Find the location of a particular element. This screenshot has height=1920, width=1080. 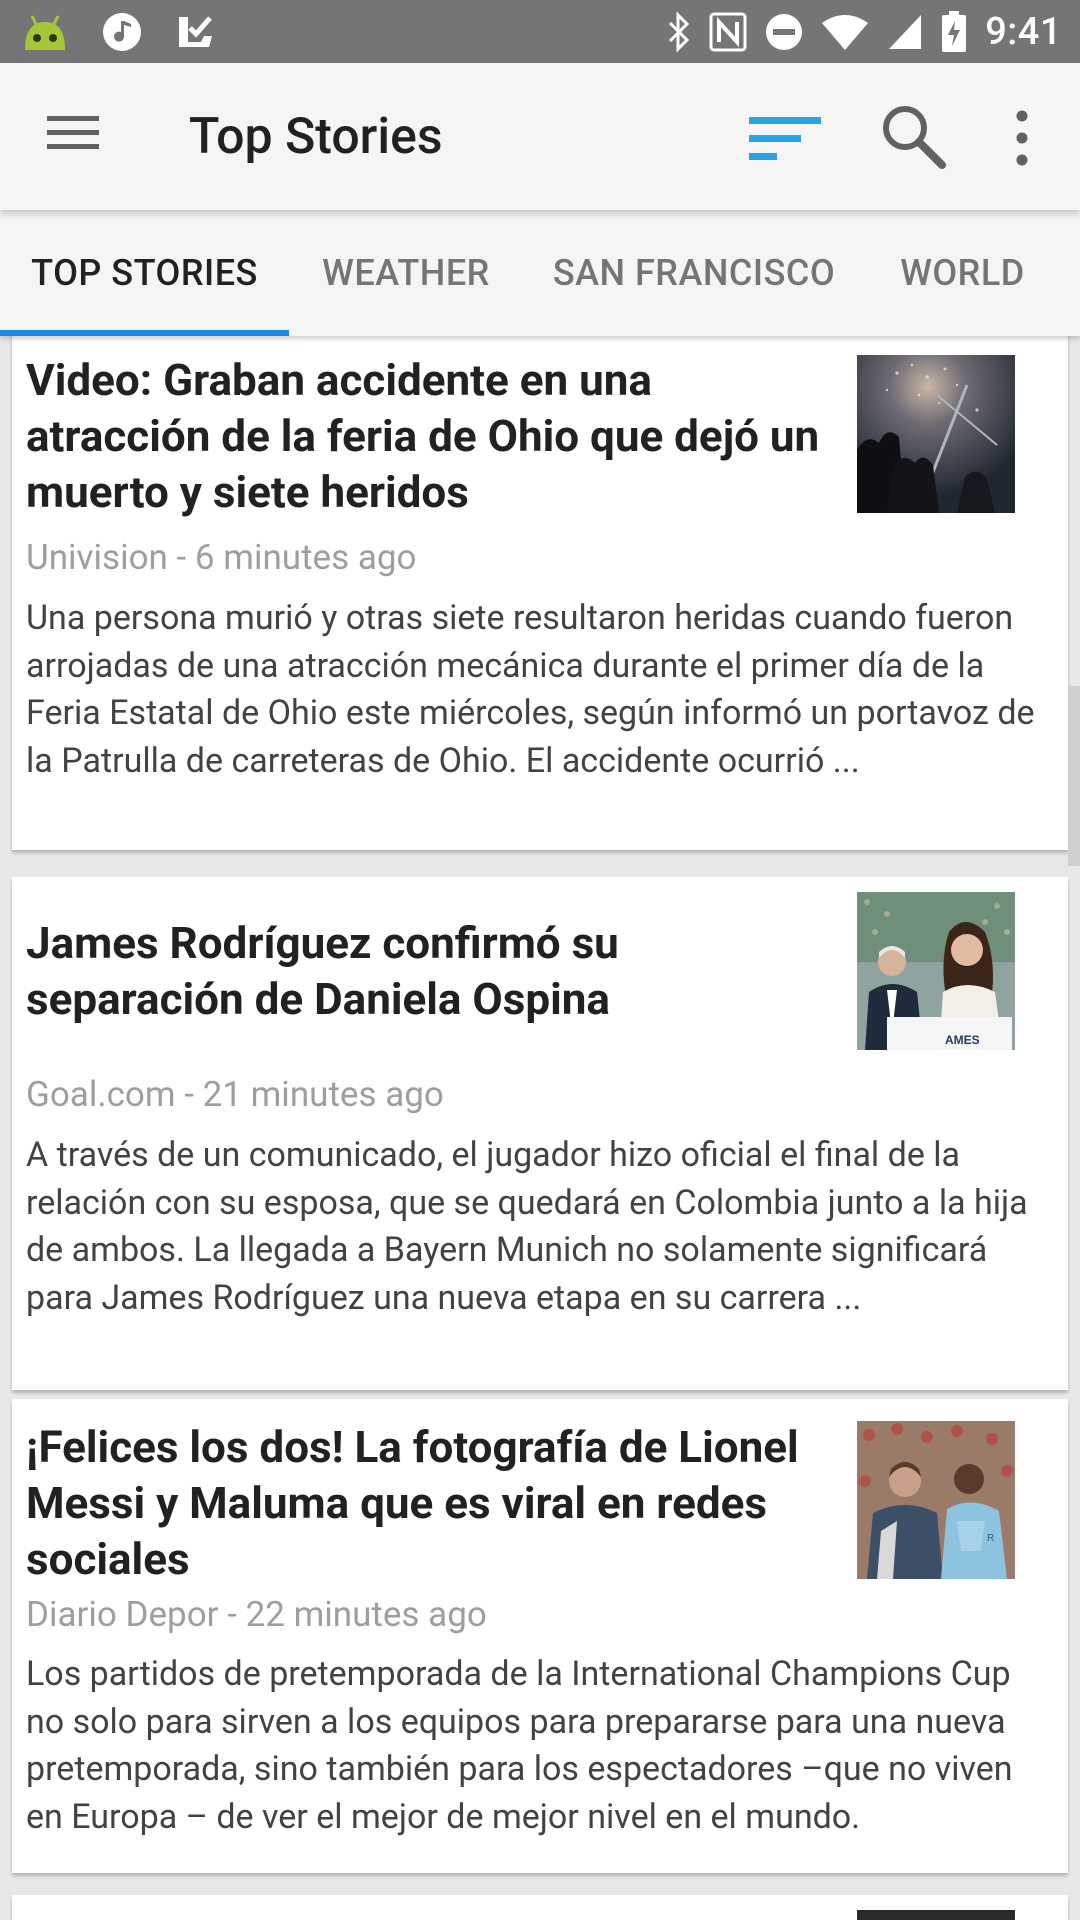

svg-text: AMES is located at coordinates (962, 1040).